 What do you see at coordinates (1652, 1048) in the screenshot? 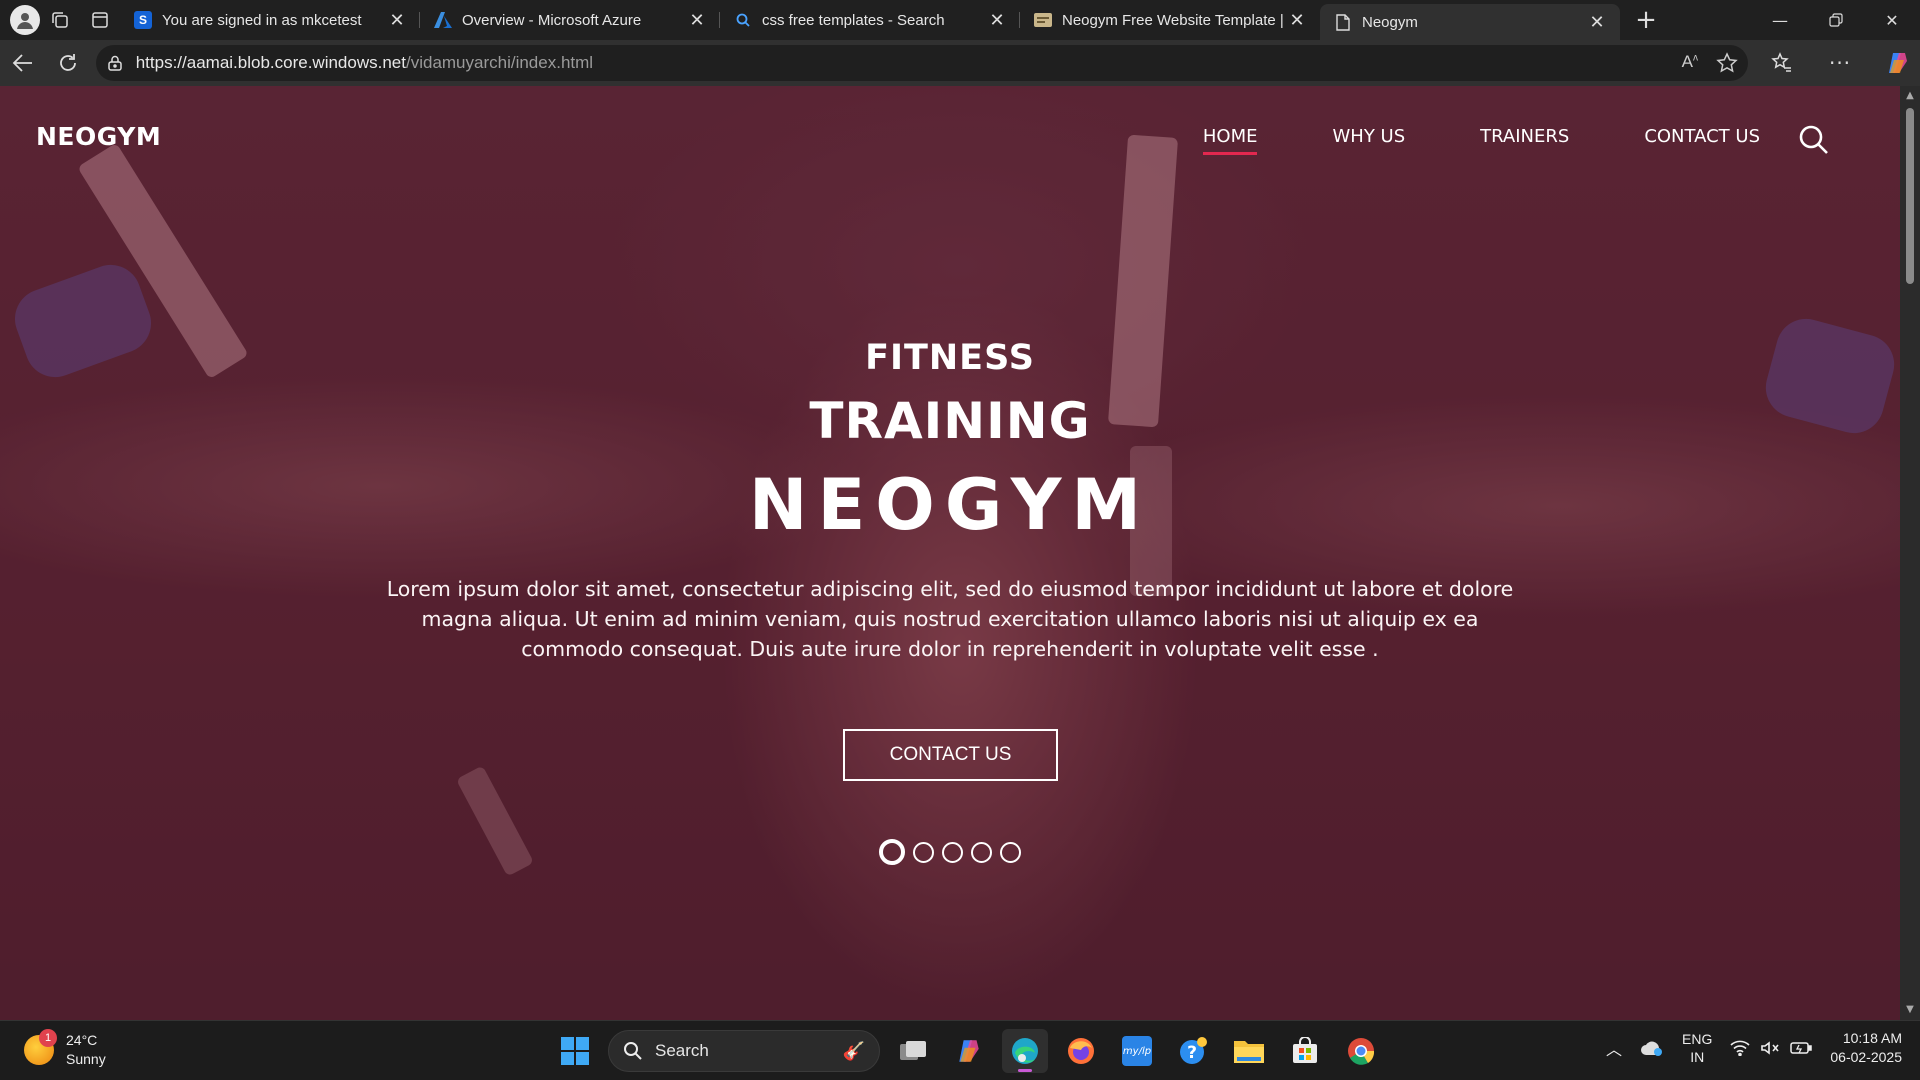
I see `onedrive-cloud-icon` at bounding box center [1652, 1048].